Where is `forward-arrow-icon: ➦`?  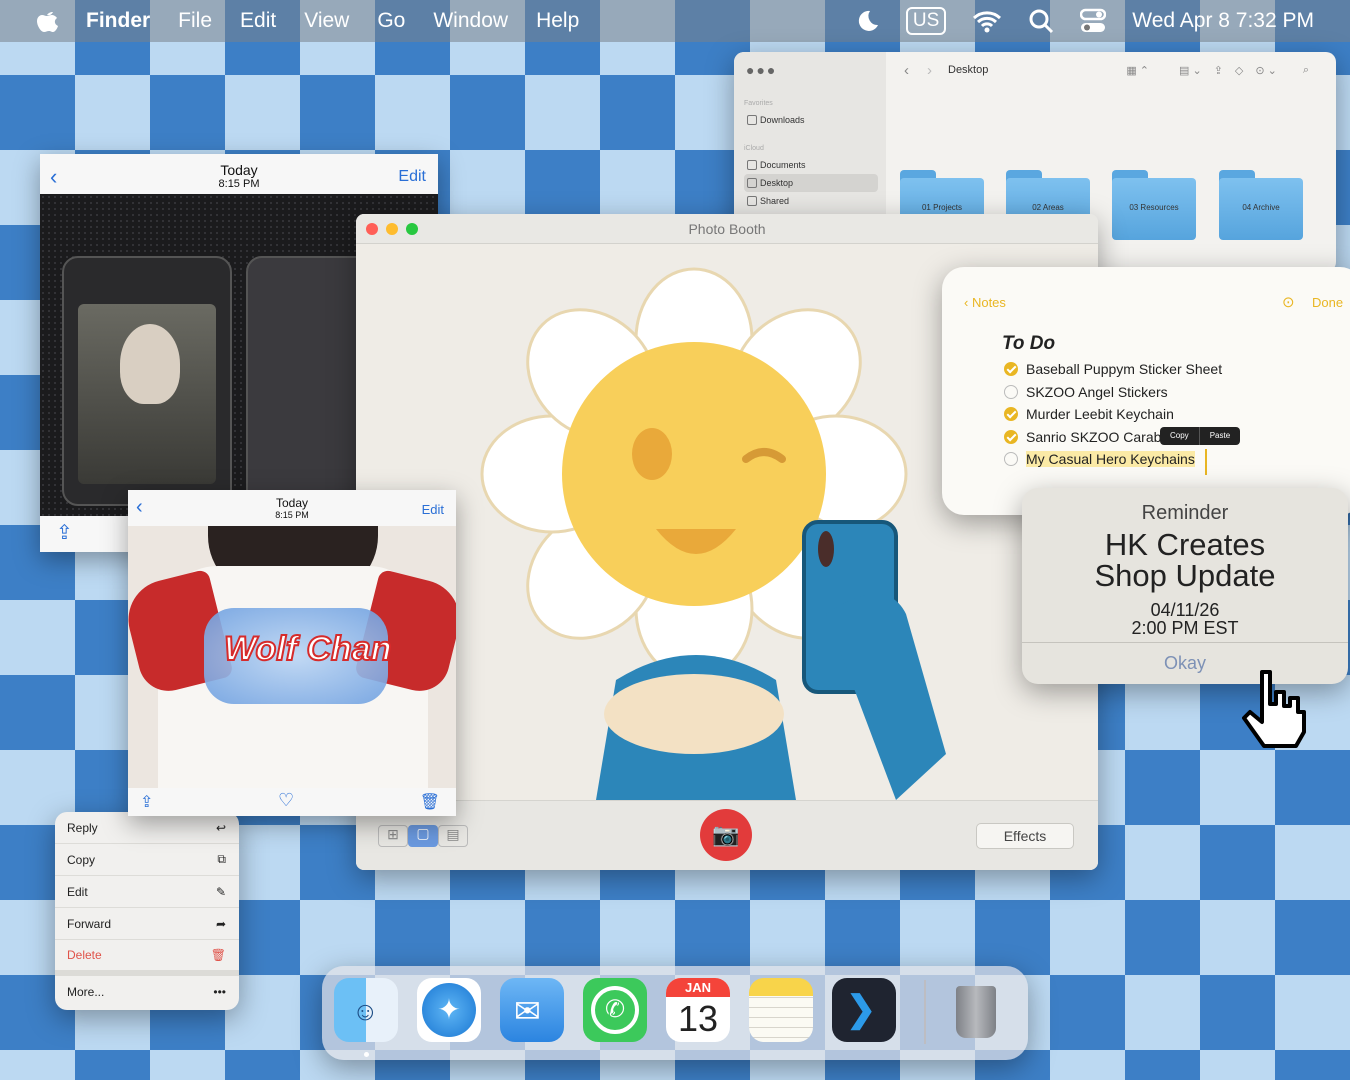
forward-arrow-icon: ➦ is located at coordinates (220, 923).